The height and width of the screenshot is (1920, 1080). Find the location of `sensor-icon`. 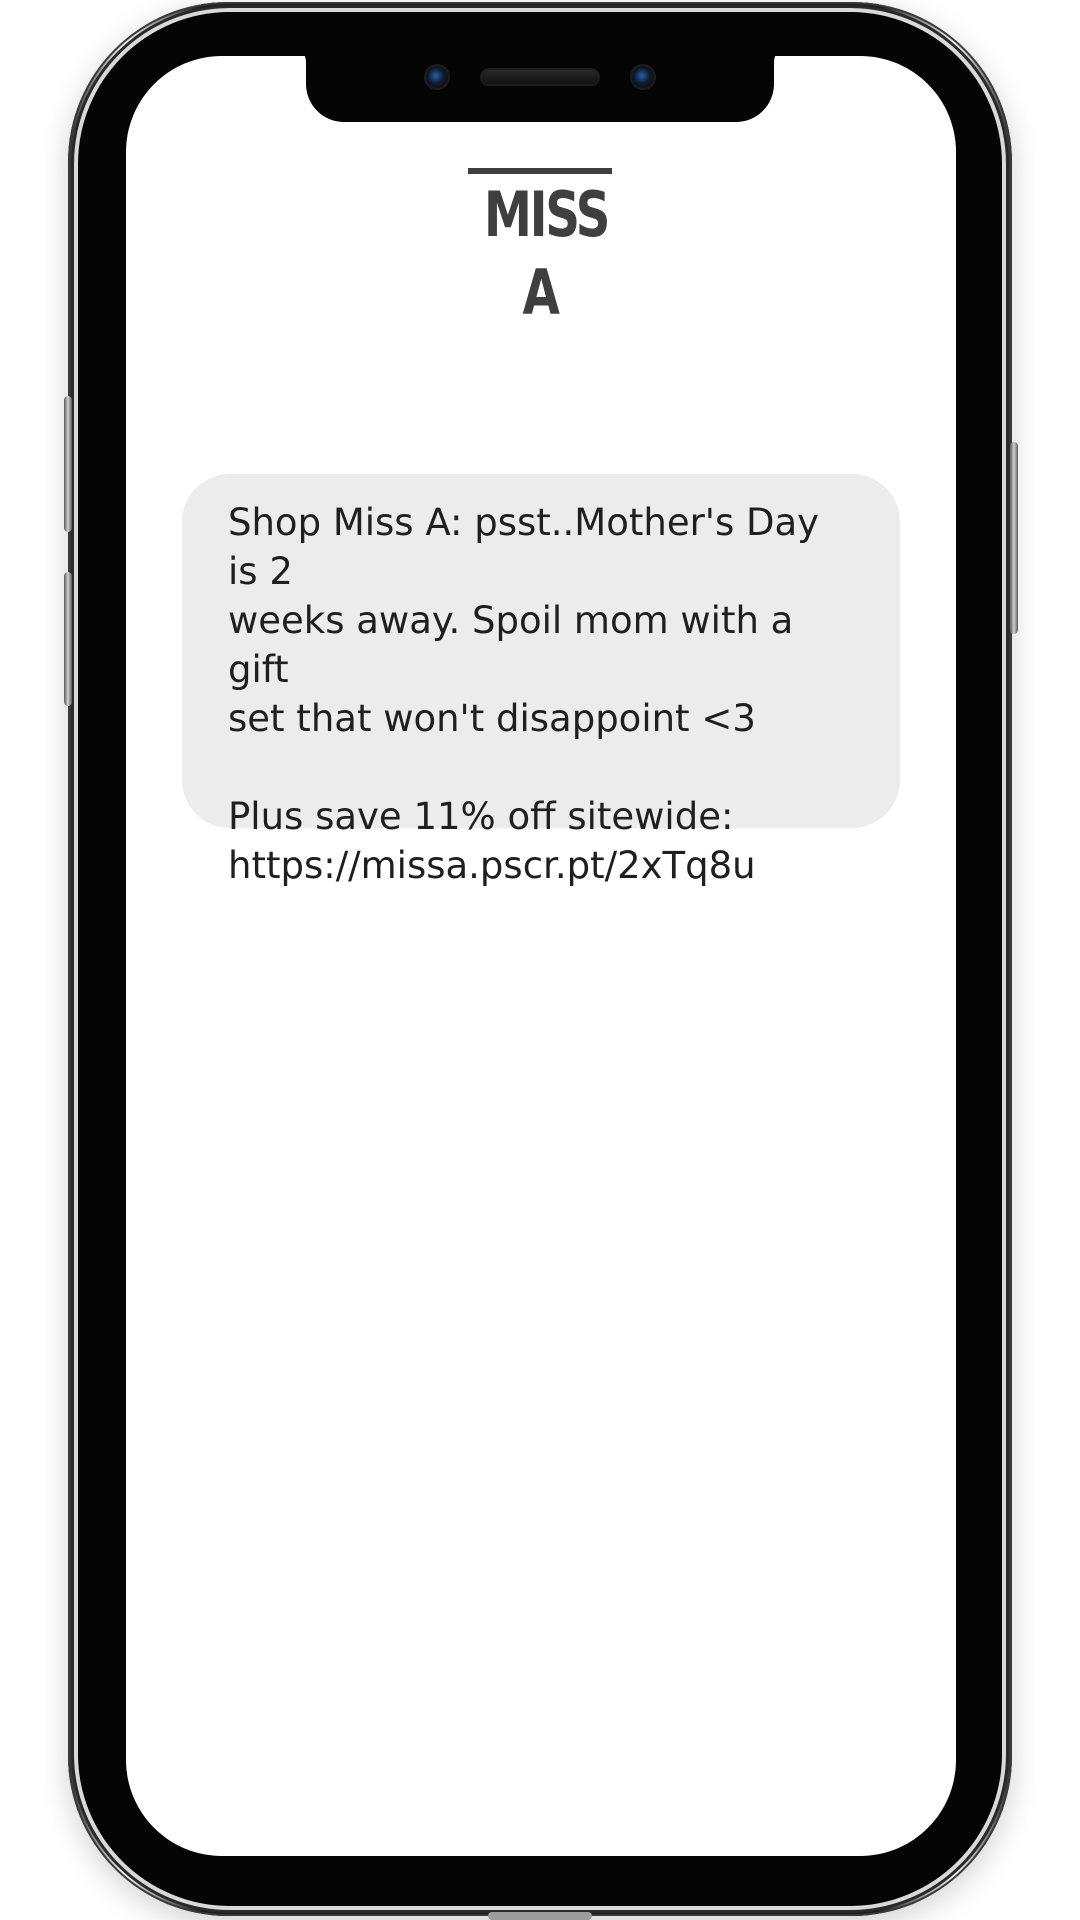

sensor-icon is located at coordinates (643, 77).